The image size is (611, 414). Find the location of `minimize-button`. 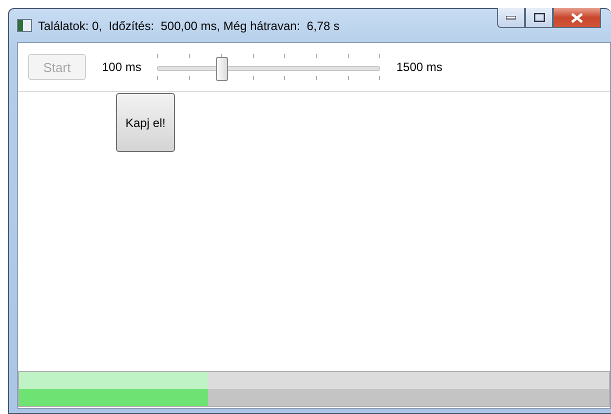

minimize-button is located at coordinates (511, 18).